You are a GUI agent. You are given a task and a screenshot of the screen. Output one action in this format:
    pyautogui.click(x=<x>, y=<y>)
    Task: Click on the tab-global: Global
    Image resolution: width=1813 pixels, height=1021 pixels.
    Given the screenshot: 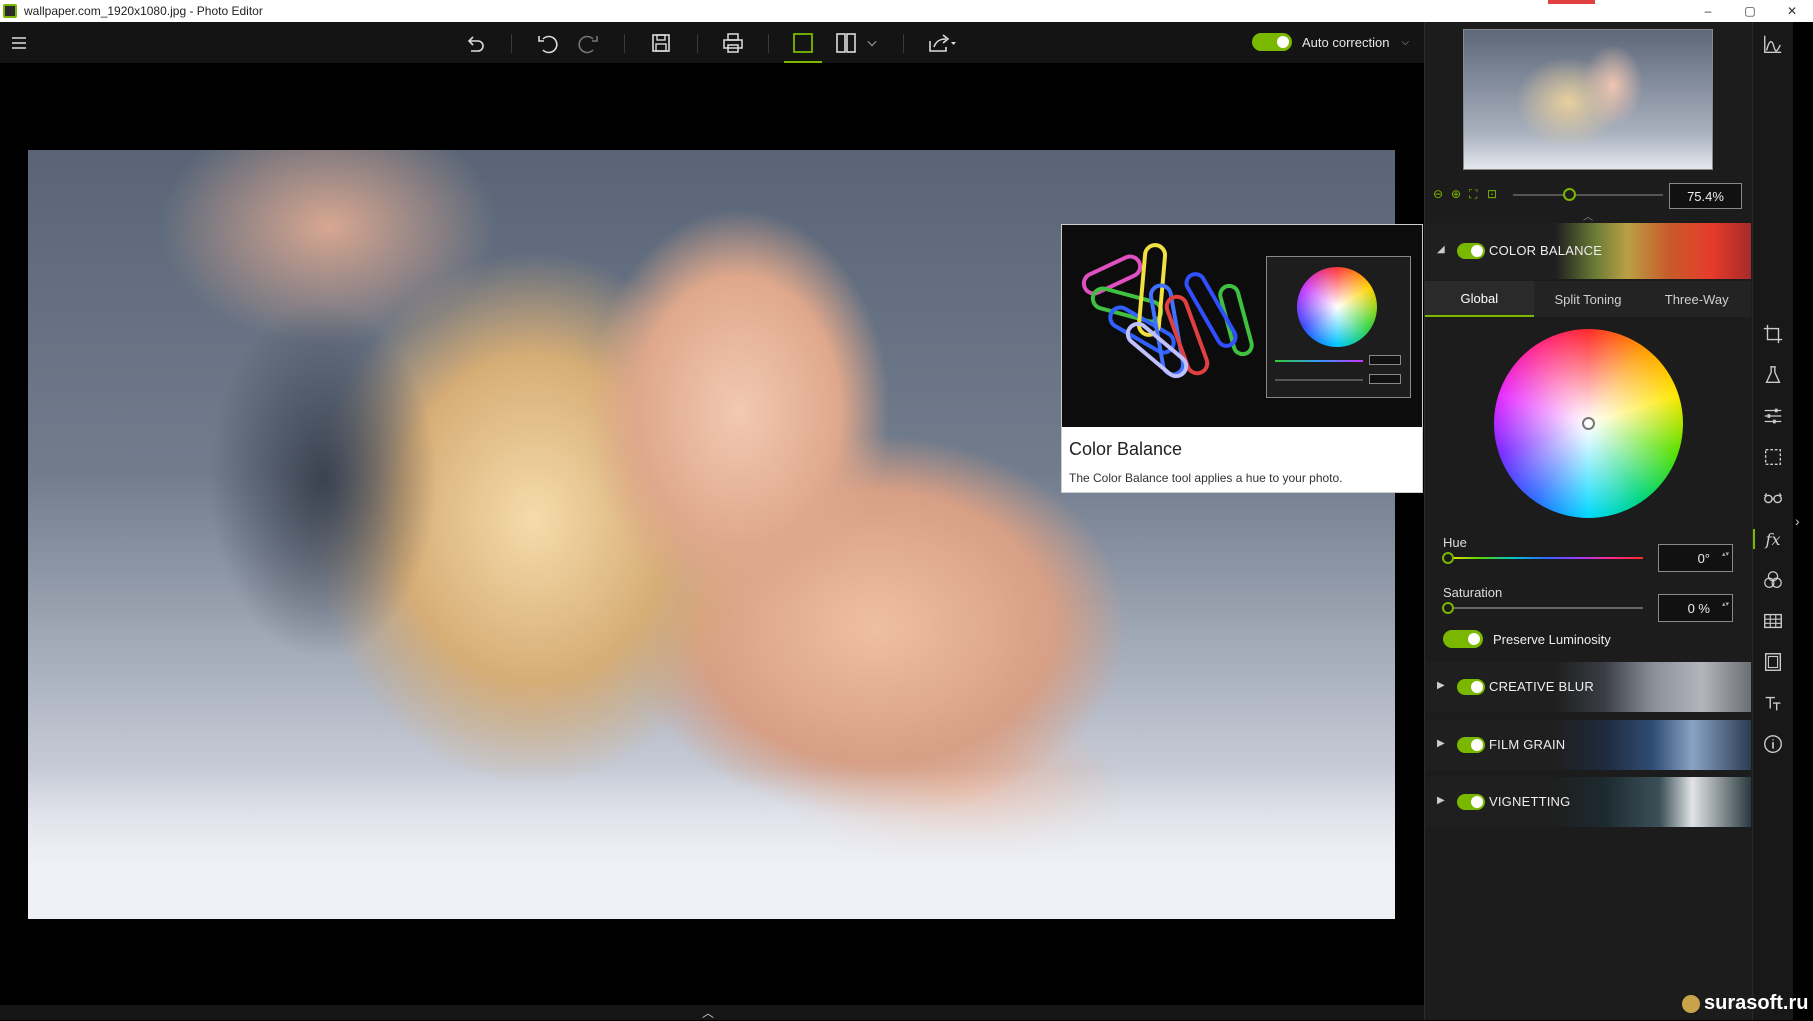 What is the action you would take?
    pyautogui.click(x=1479, y=299)
    